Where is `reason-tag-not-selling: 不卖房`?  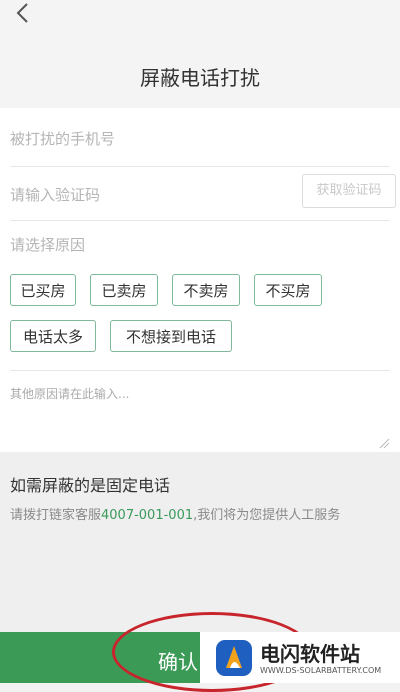 reason-tag-not-selling: 不卖房 is located at coordinates (206, 290).